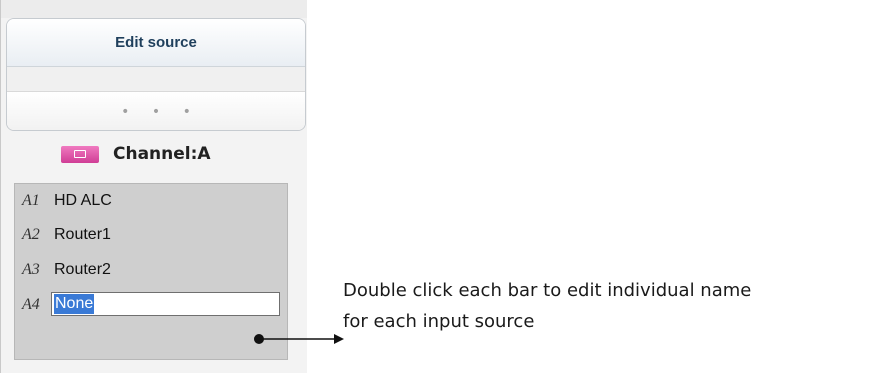  Describe the element at coordinates (83, 200) in the screenshot. I see `source-name: HD ALC` at that location.